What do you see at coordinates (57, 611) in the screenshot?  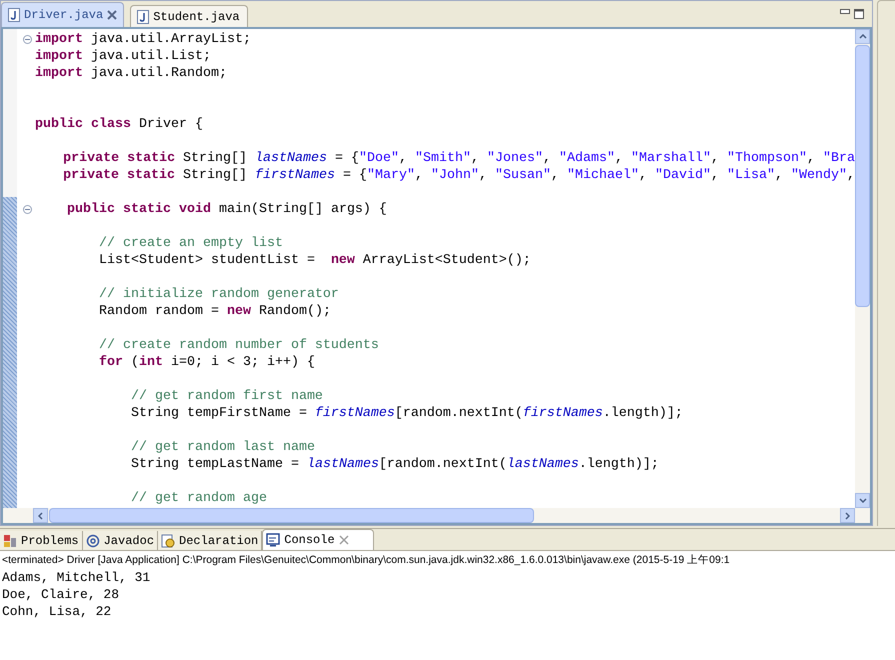 I see `console-output-line: Cohn, Lisa, 22` at bounding box center [57, 611].